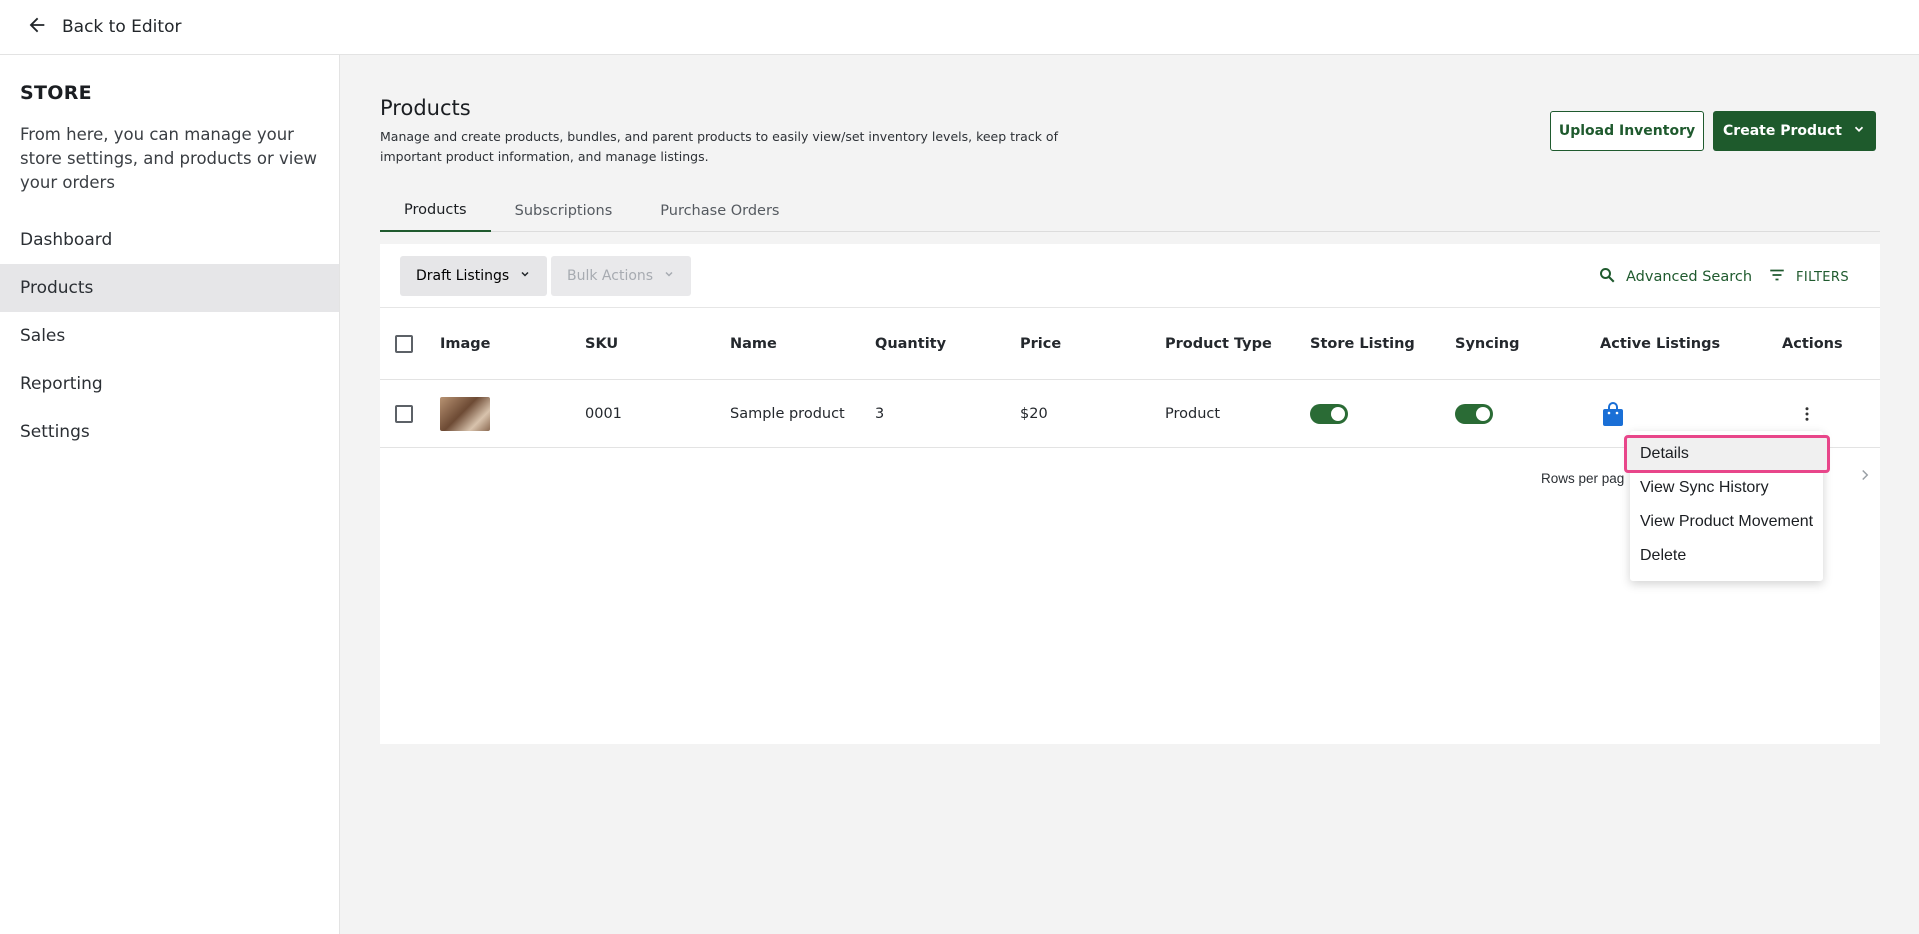  Describe the element at coordinates (169, 240) in the screenshot. I see `sidebar-item-dashboard: Dashboard` at that location.